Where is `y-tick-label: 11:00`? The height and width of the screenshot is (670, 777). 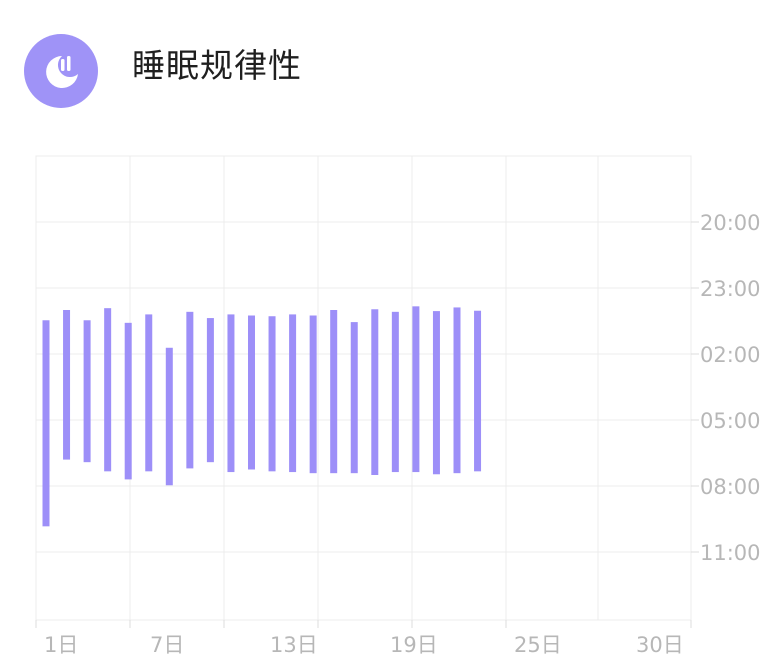 y-tick-label: 11:00 is located at coordinates (730, 553).